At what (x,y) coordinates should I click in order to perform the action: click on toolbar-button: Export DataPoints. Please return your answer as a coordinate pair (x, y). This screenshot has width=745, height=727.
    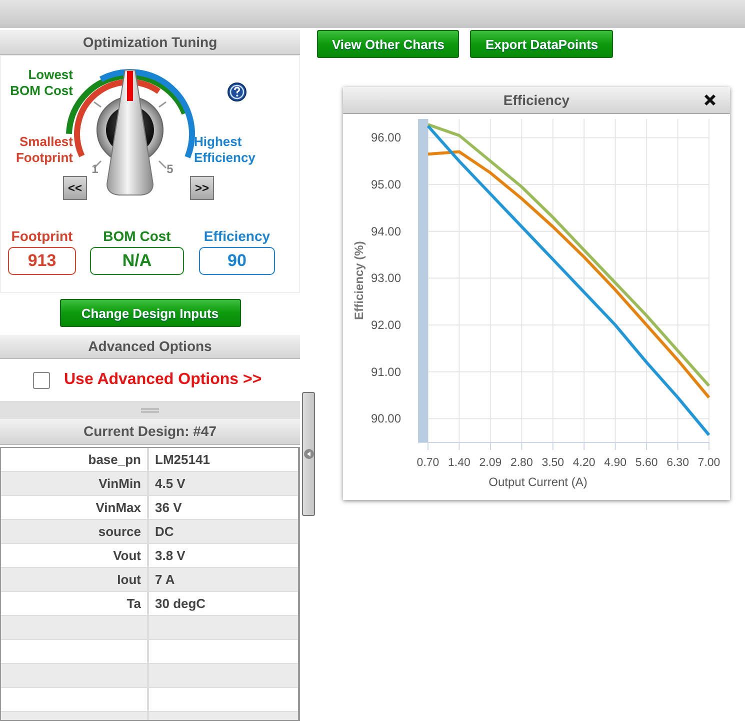
    Looking at the image, I should click on (542, 44).